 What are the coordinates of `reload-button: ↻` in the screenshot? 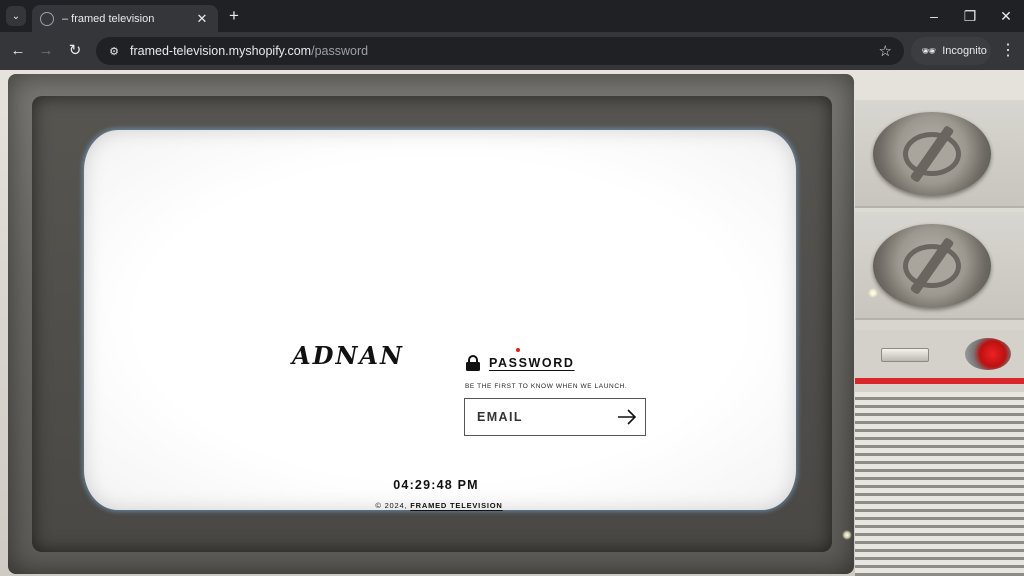 It's located at (75, 51).